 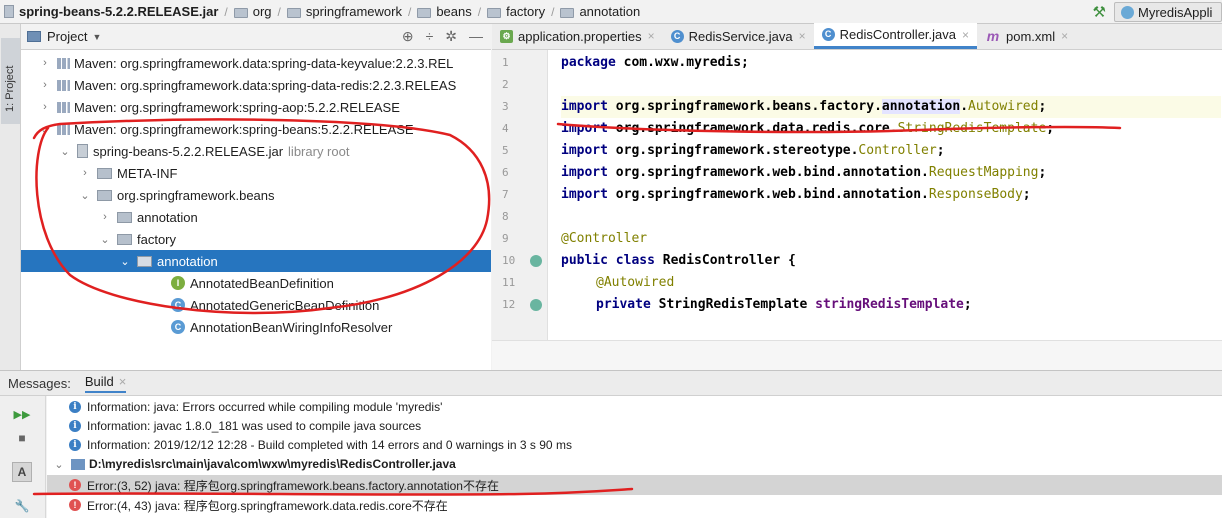 I want to click on line-number: 5, so click(x=505, y=150).